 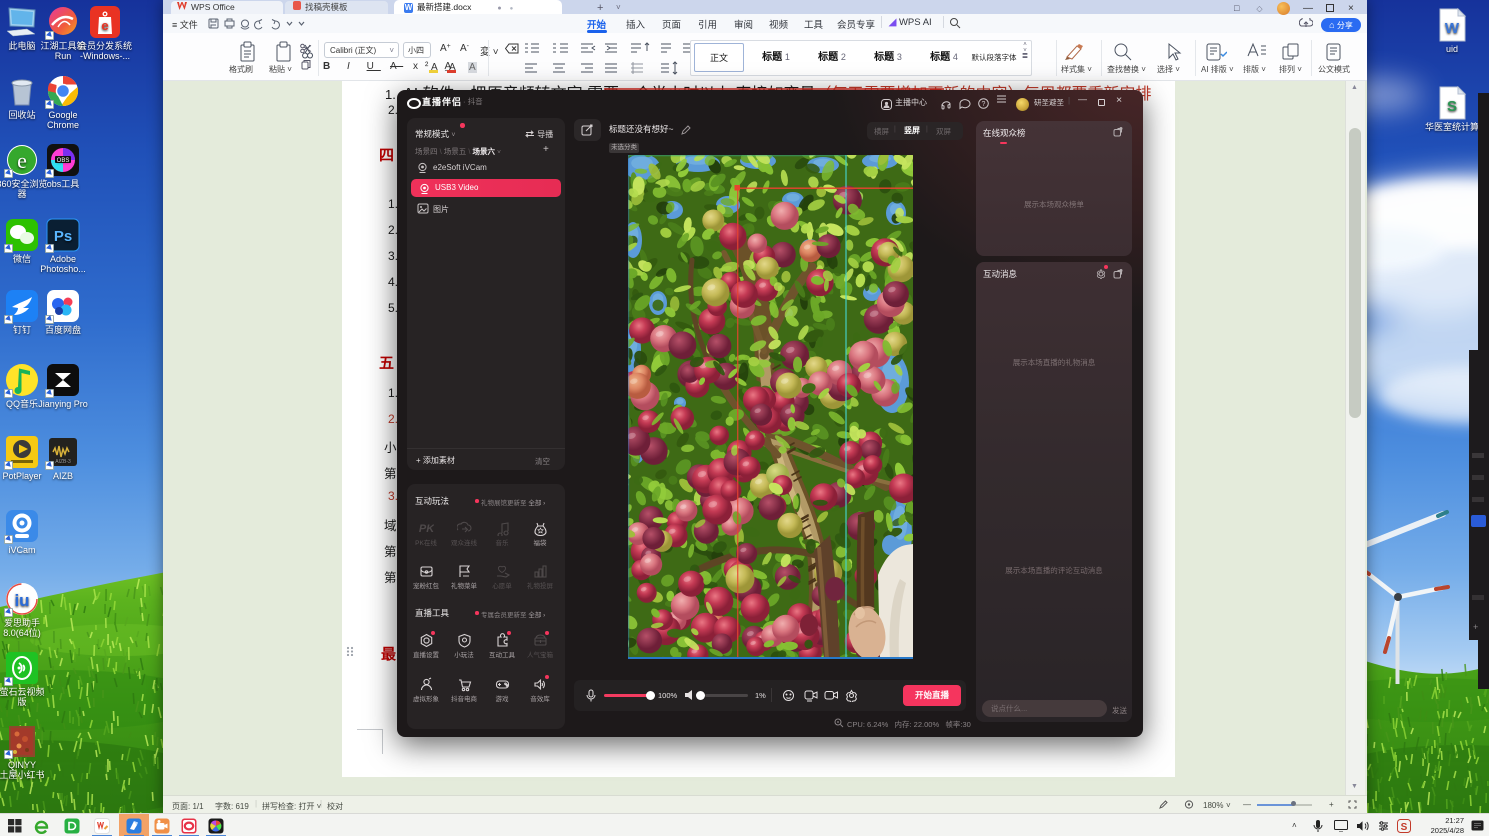 What do you see at coordinates (21, 600) in the screenshot?
I see `svg-text: iu` at bounding box center [21, 600].